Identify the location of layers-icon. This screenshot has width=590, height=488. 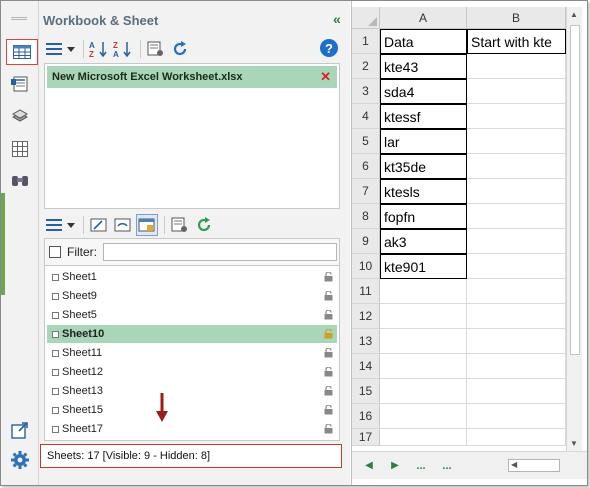
(20, 116).